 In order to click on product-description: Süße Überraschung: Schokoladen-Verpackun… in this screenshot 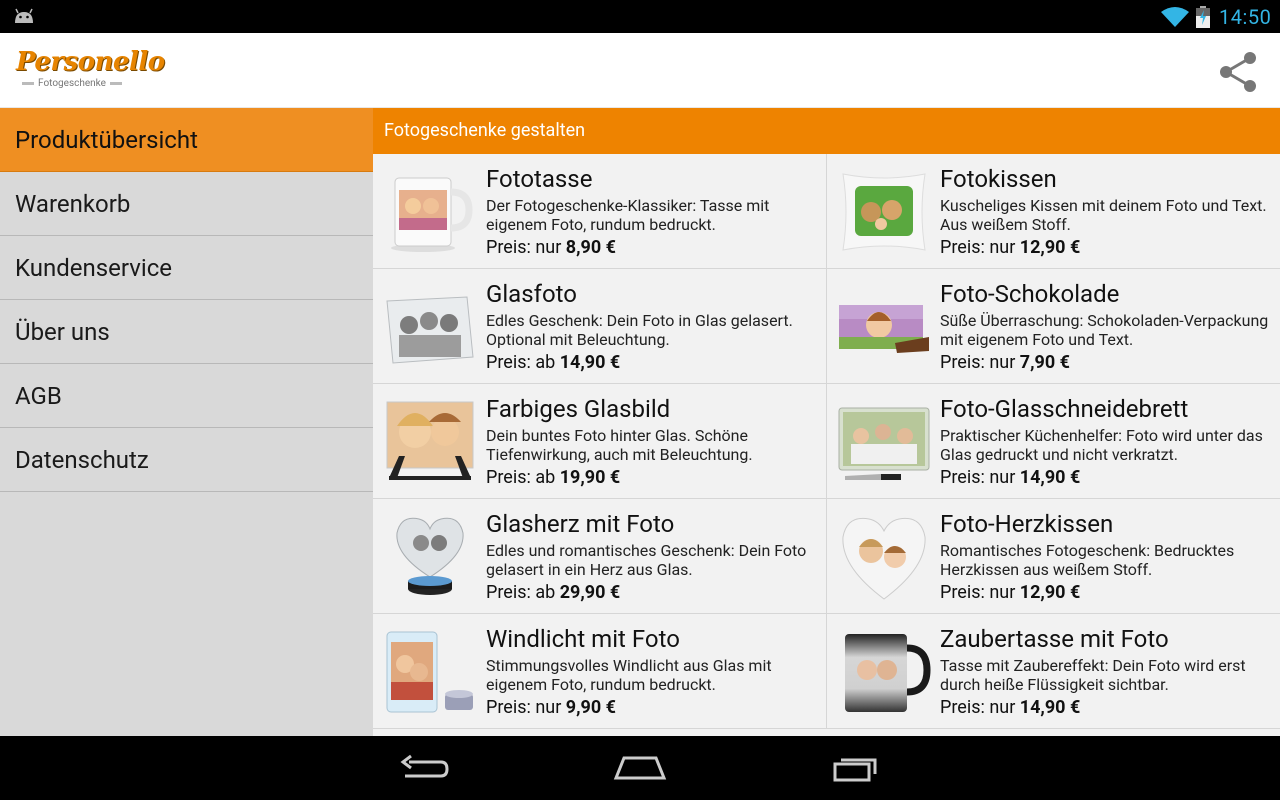, I will do `click(1104, 330)`.